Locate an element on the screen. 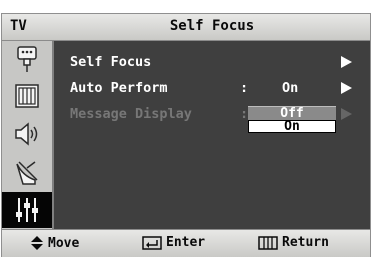 This screenshot has height=264, width=374. setup-icon is located at coordinates (27, 210).